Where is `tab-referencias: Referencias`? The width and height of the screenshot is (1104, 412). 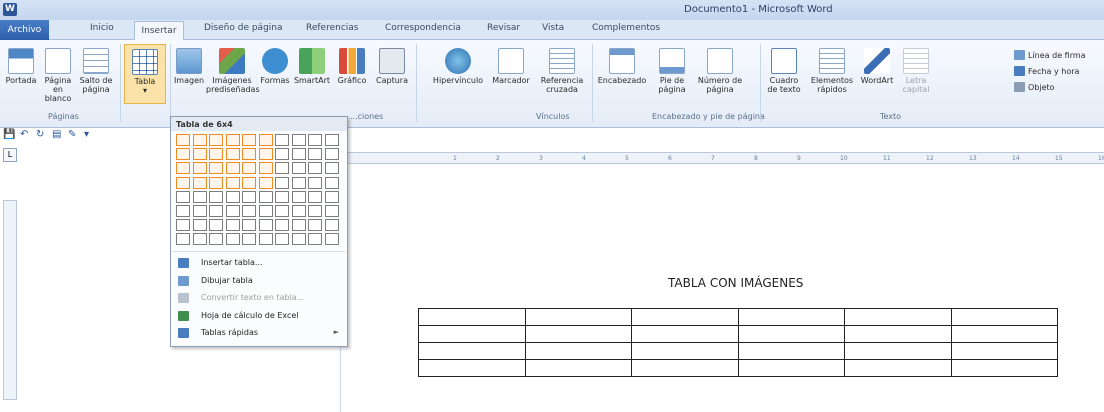
tab-referencias: Referencias is located at coordinates (332, 28).